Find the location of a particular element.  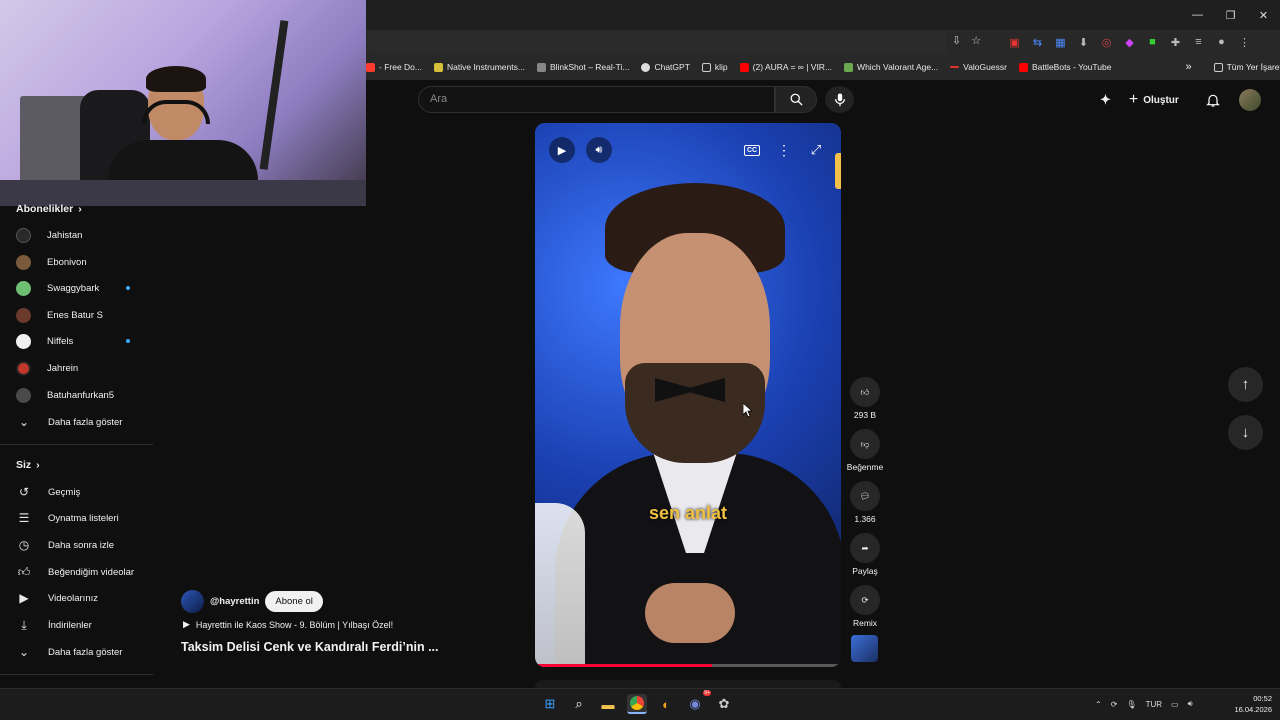

remix-button: ⟳ Remix is located at coordinates (865, 606).